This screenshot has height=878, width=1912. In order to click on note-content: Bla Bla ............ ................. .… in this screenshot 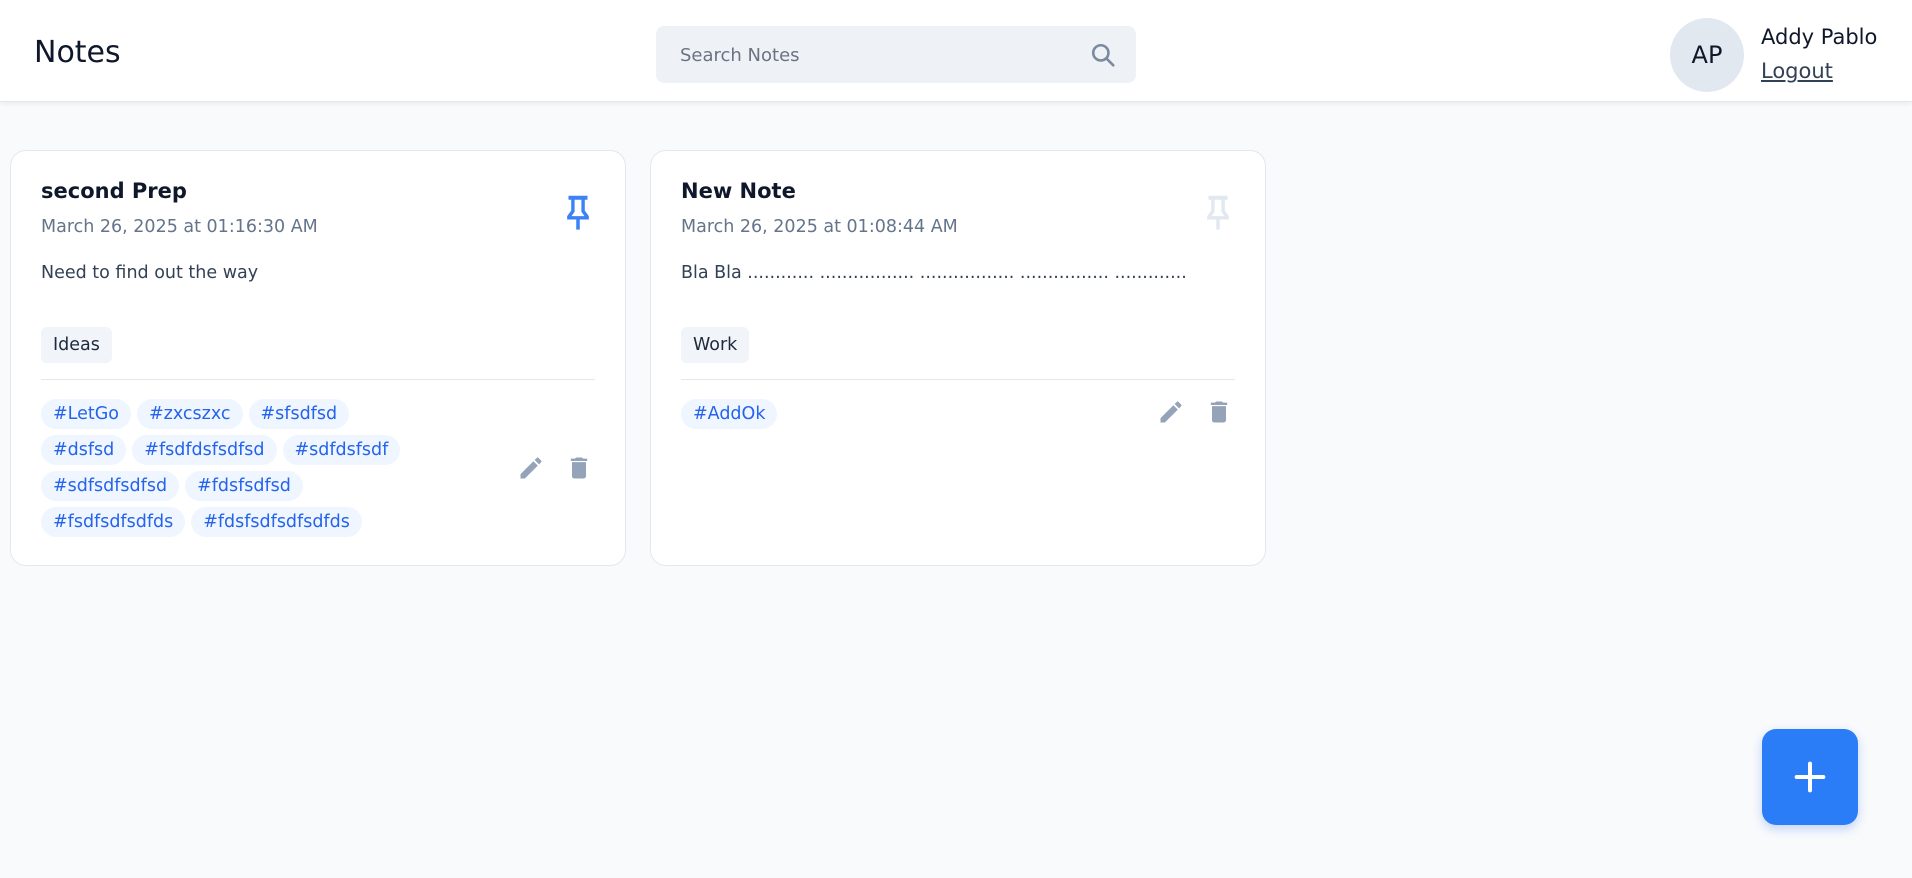, I will do `click(934, 273)`.